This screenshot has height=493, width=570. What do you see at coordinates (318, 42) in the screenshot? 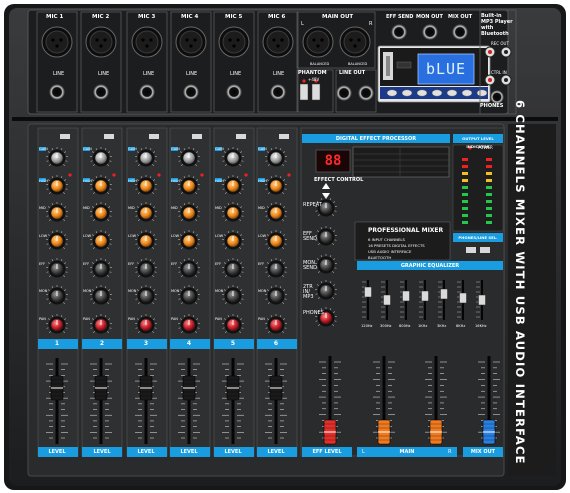
I see `main-out-l-xlr` at bounding box center [318, 42].